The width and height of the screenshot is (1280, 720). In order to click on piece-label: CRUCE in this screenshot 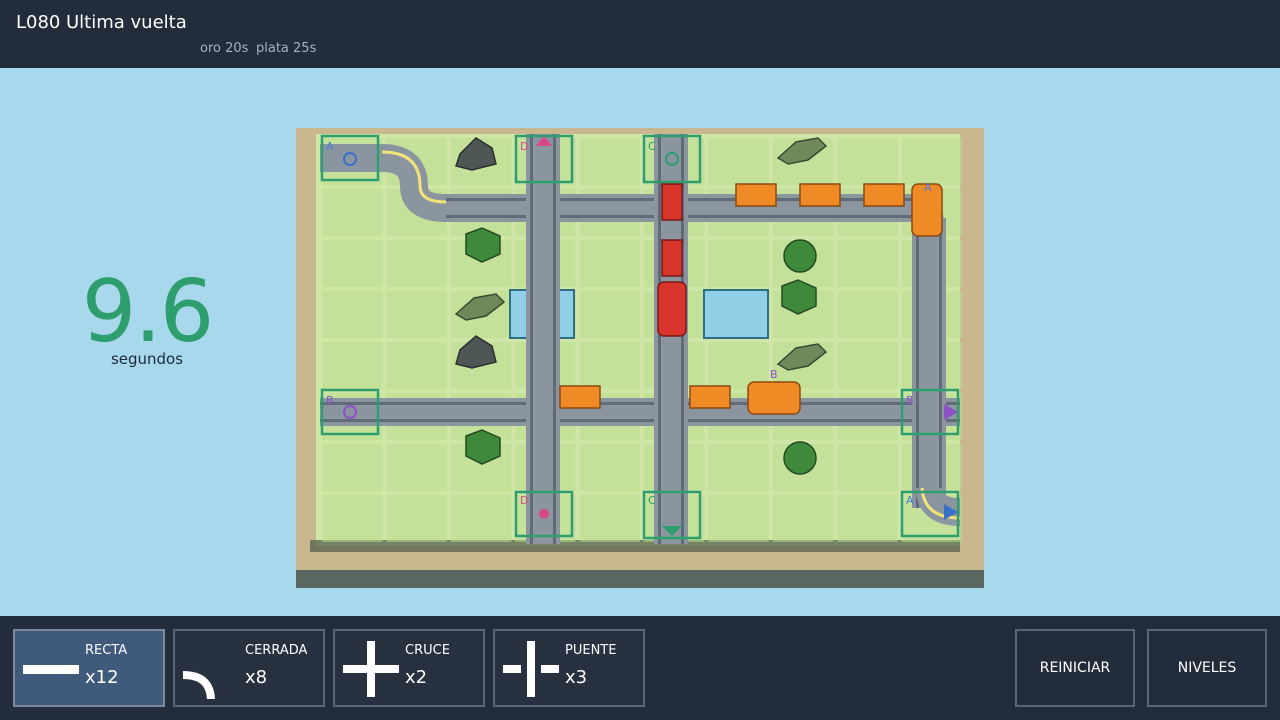, I will do `click(427, 650)`.